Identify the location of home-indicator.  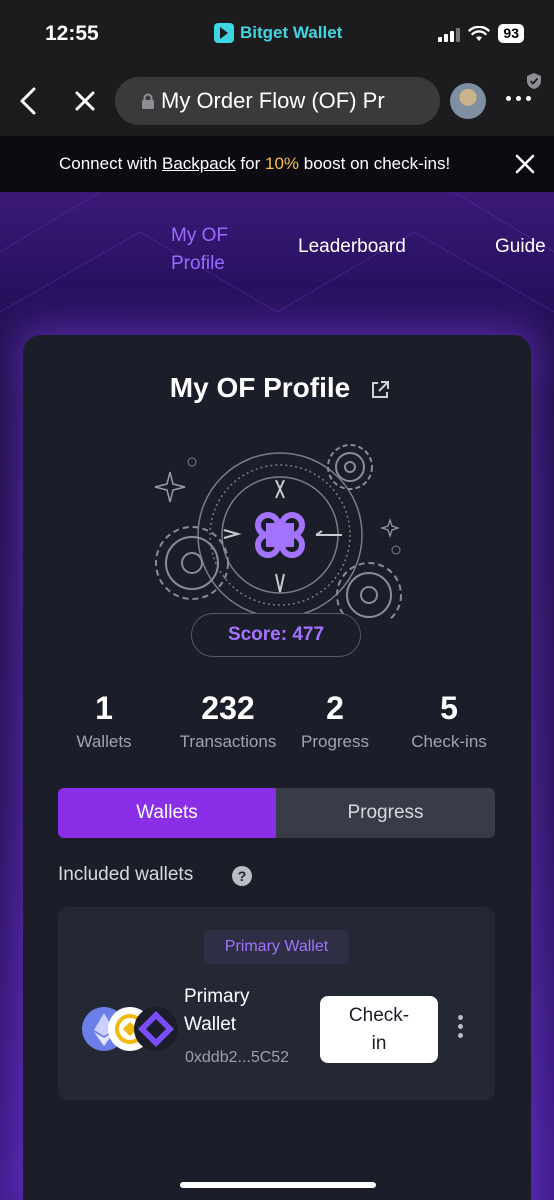
(278, 1185).